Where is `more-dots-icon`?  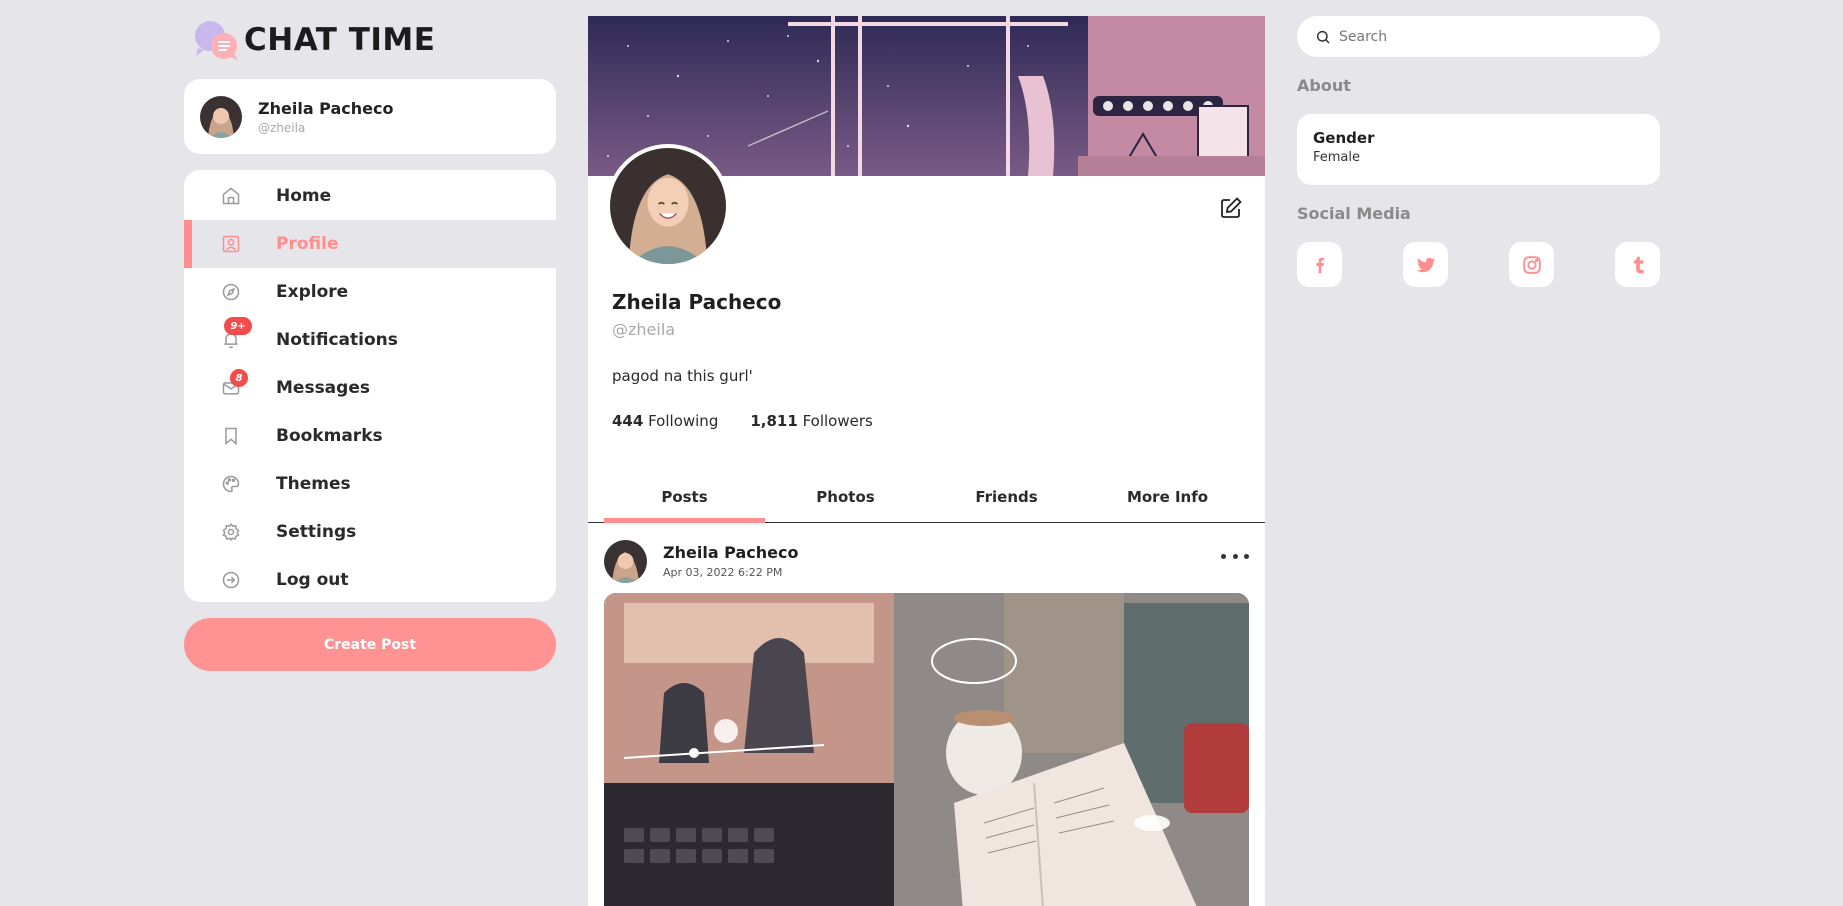 more-dots-icon is located at coordinates (1223, 556).